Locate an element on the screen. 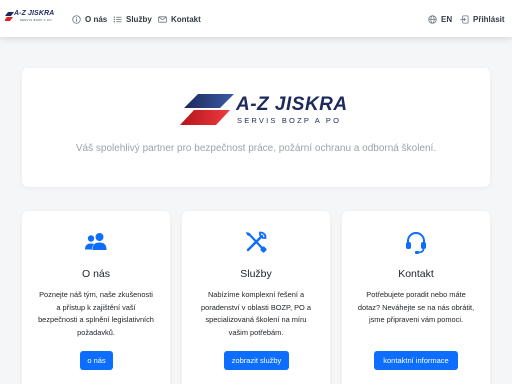  nav-services: Služby is located at coordinates (132, 19).